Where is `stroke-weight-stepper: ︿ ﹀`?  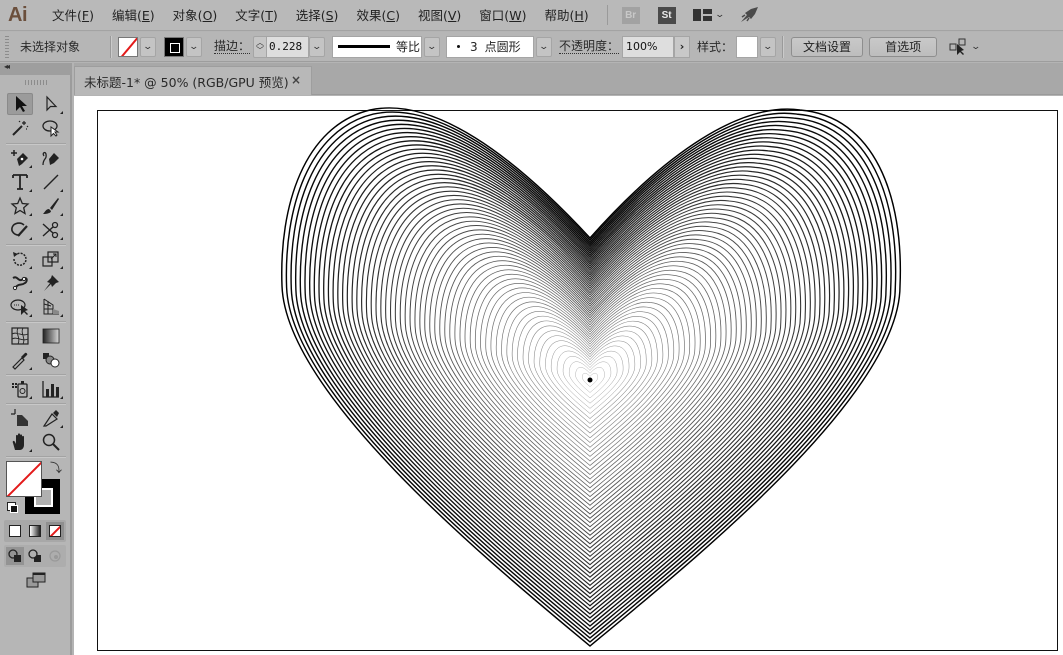 stroke-weight-stepper: ︿ ﹀ is located at coordinates (260, 46).